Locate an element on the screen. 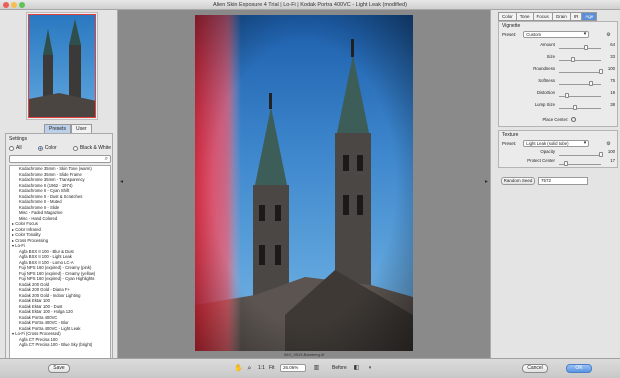 Image resolution: width=620 pixels, height=378 pixels. preset-search-input: ⌕ is located at coordinates (60, 159).